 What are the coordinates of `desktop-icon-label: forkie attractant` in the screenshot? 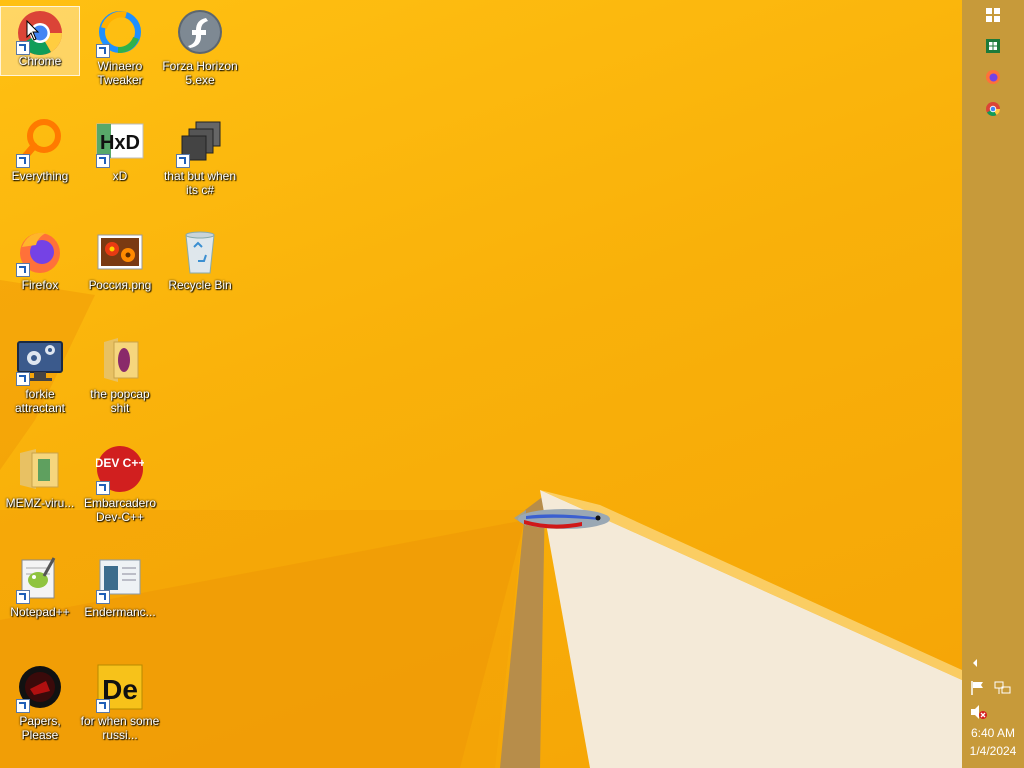 It's located at (40, 401).